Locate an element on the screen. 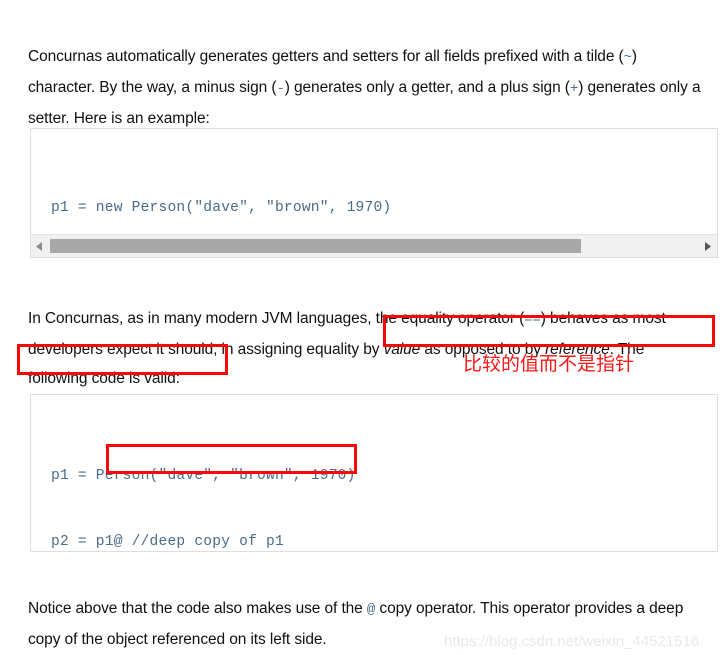 This screenshot has height=655, width=725. emphasis-value: value is located at coordinates (402, 349).